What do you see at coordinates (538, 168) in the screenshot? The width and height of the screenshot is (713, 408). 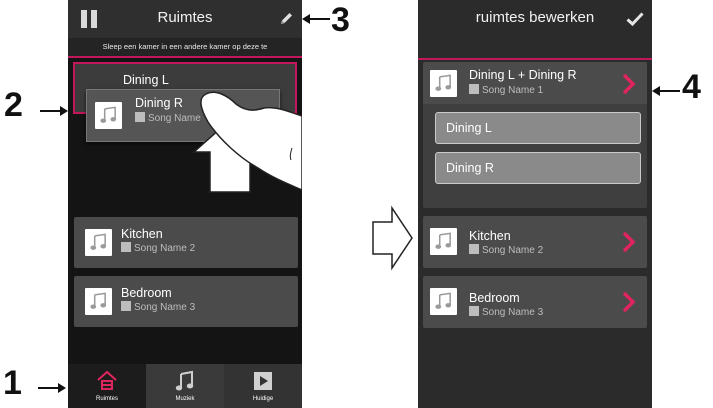 I see `group-member-dining-r: Dining R` at bounding box center [538, 168].